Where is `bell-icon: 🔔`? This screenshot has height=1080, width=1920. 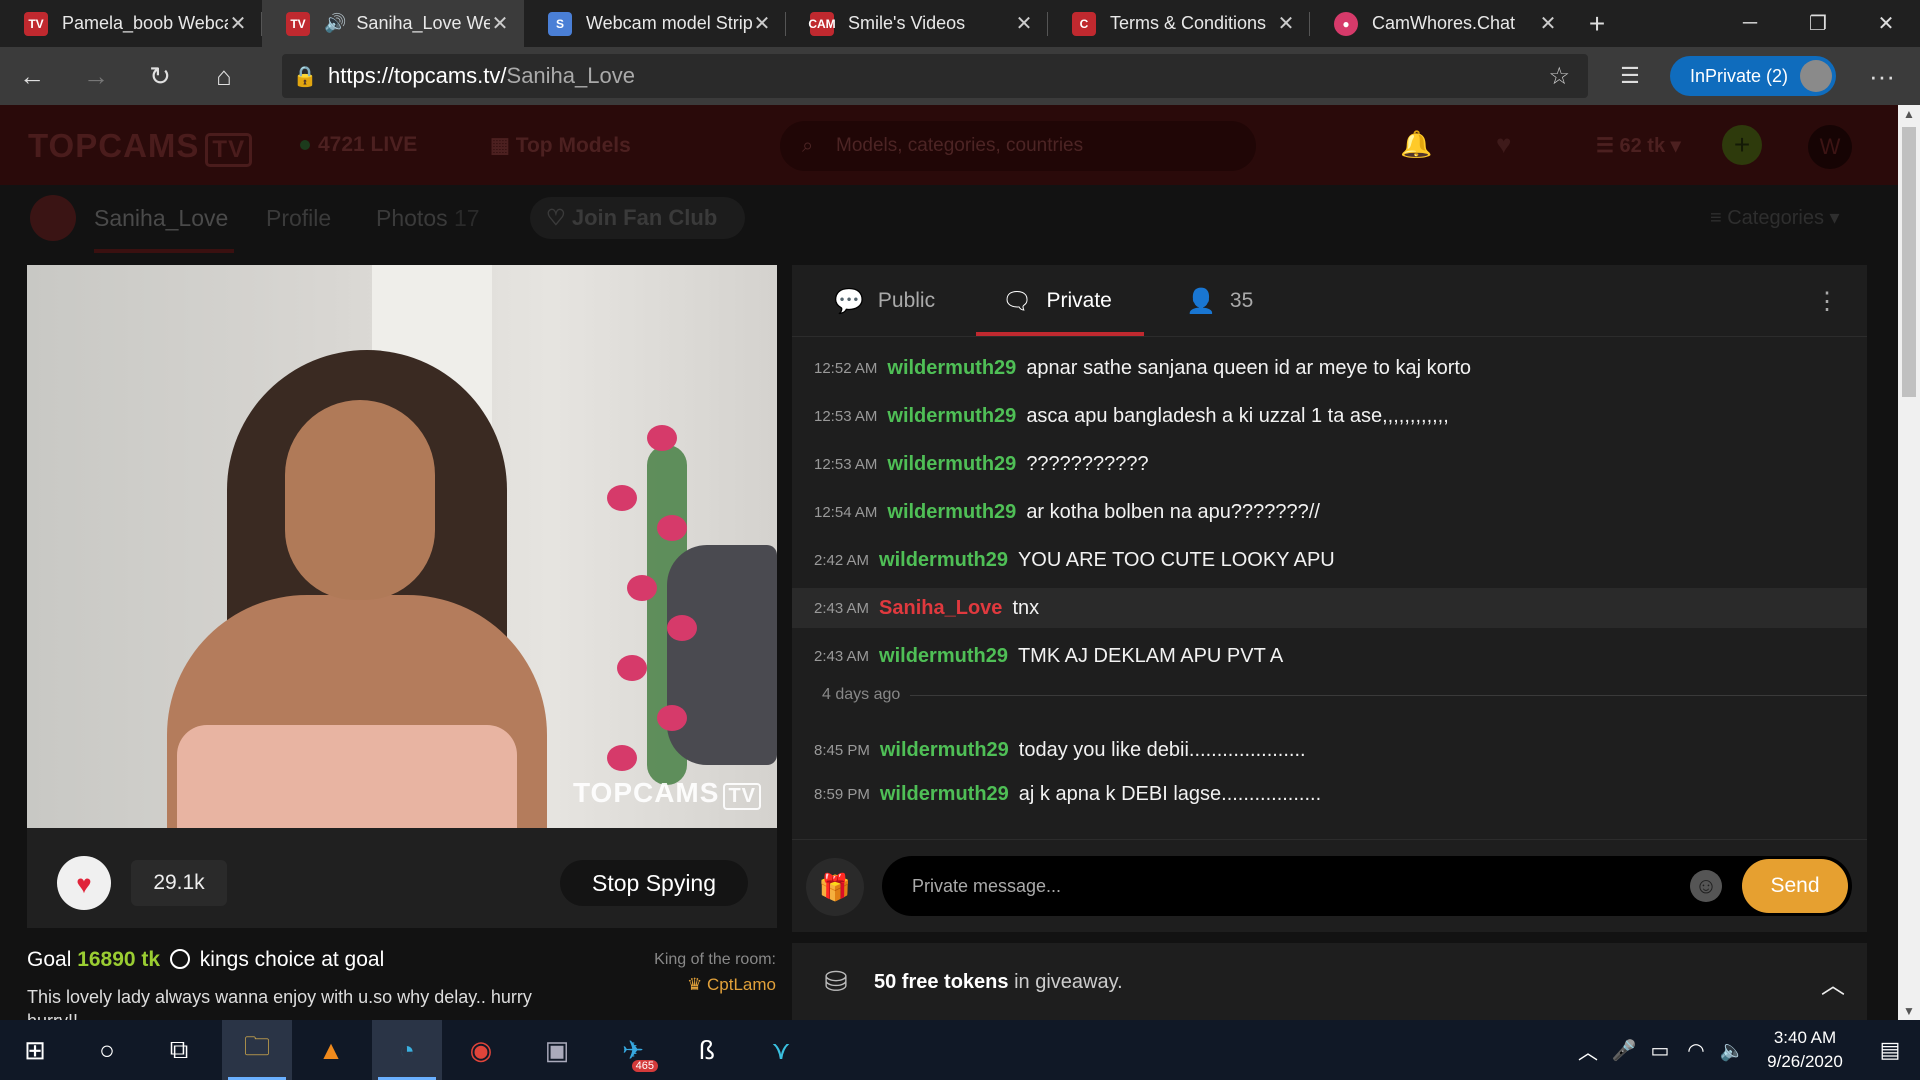 bell-icon: 🔔 is located at coordinates (1416, 144).